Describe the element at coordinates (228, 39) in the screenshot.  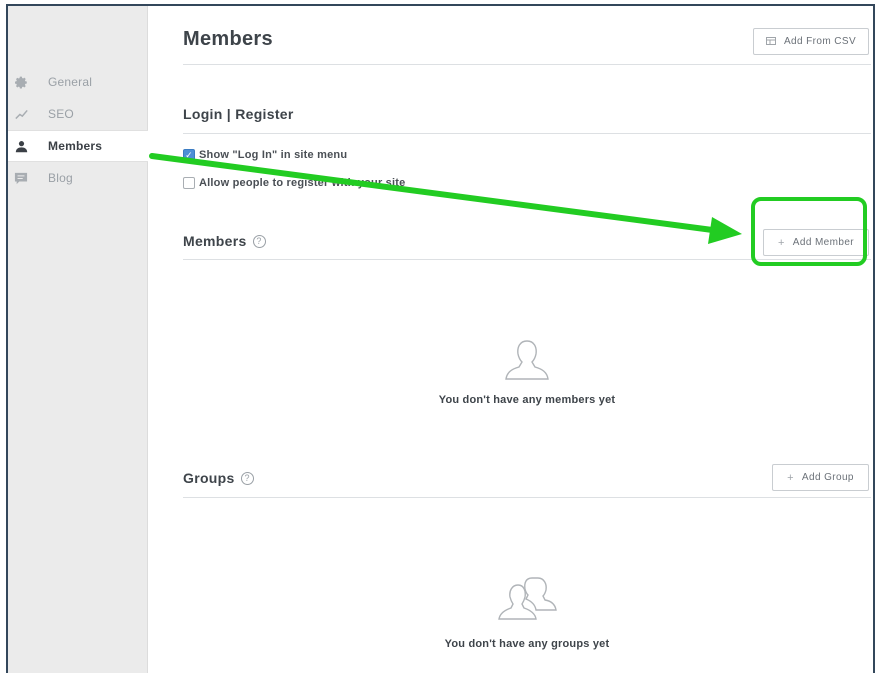
I see `page-title: Members` at that location.